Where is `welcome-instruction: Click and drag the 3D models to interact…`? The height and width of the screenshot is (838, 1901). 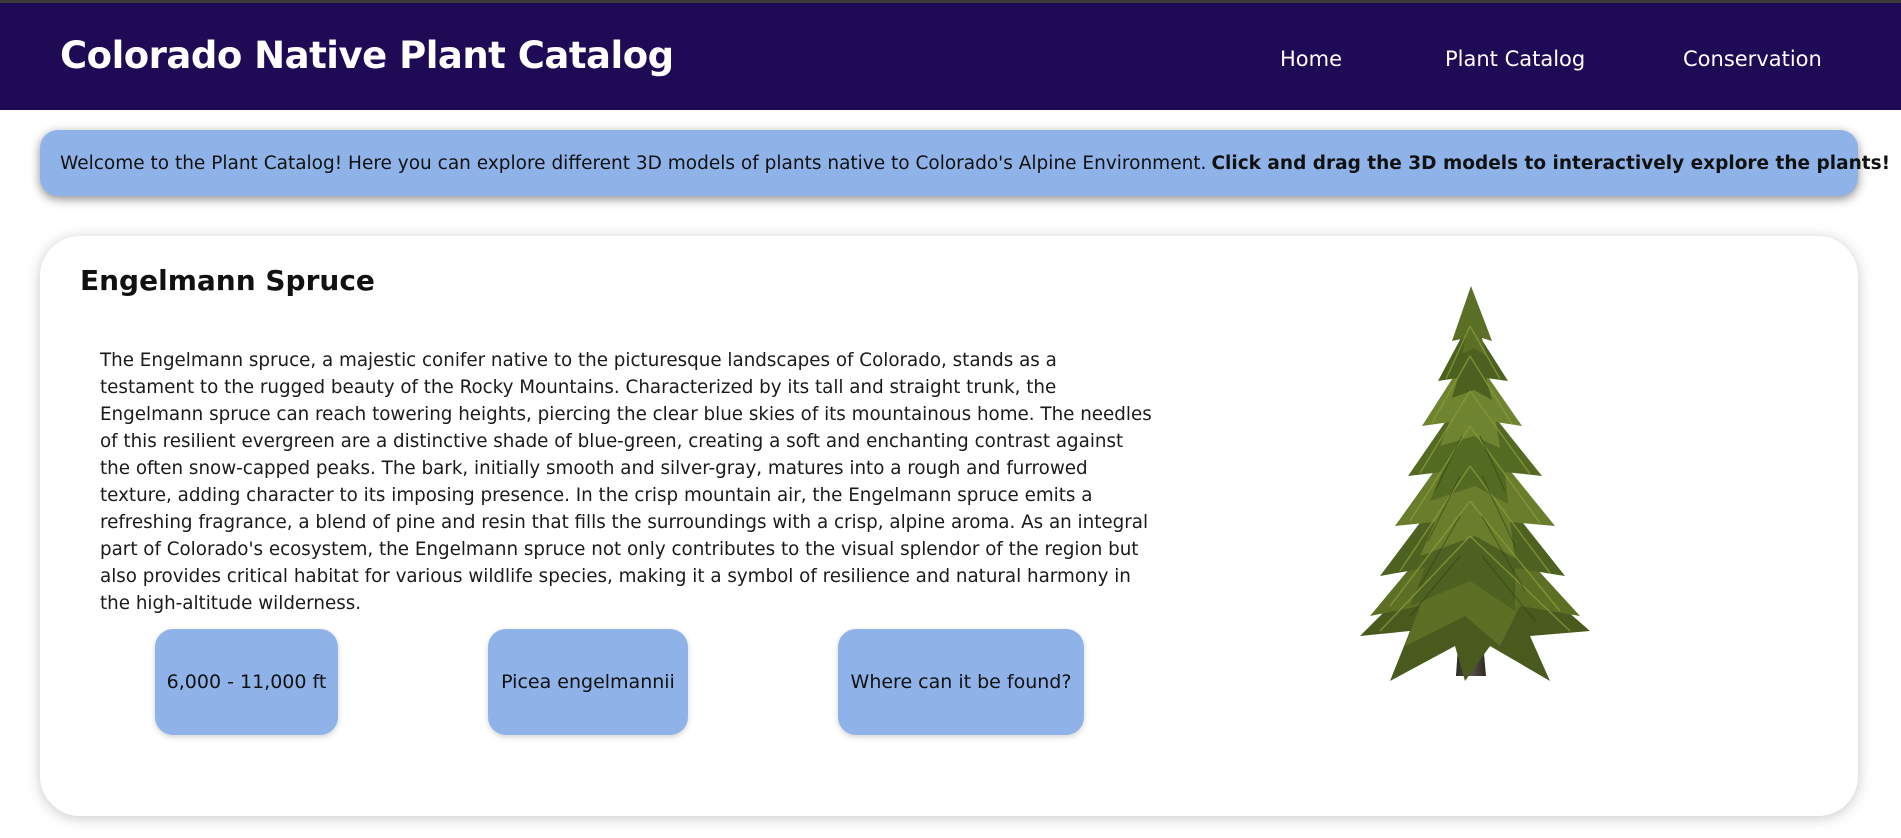 welcome-instruction: Click and drag the 3D models to interact… is located at coordinates (1551, 163).